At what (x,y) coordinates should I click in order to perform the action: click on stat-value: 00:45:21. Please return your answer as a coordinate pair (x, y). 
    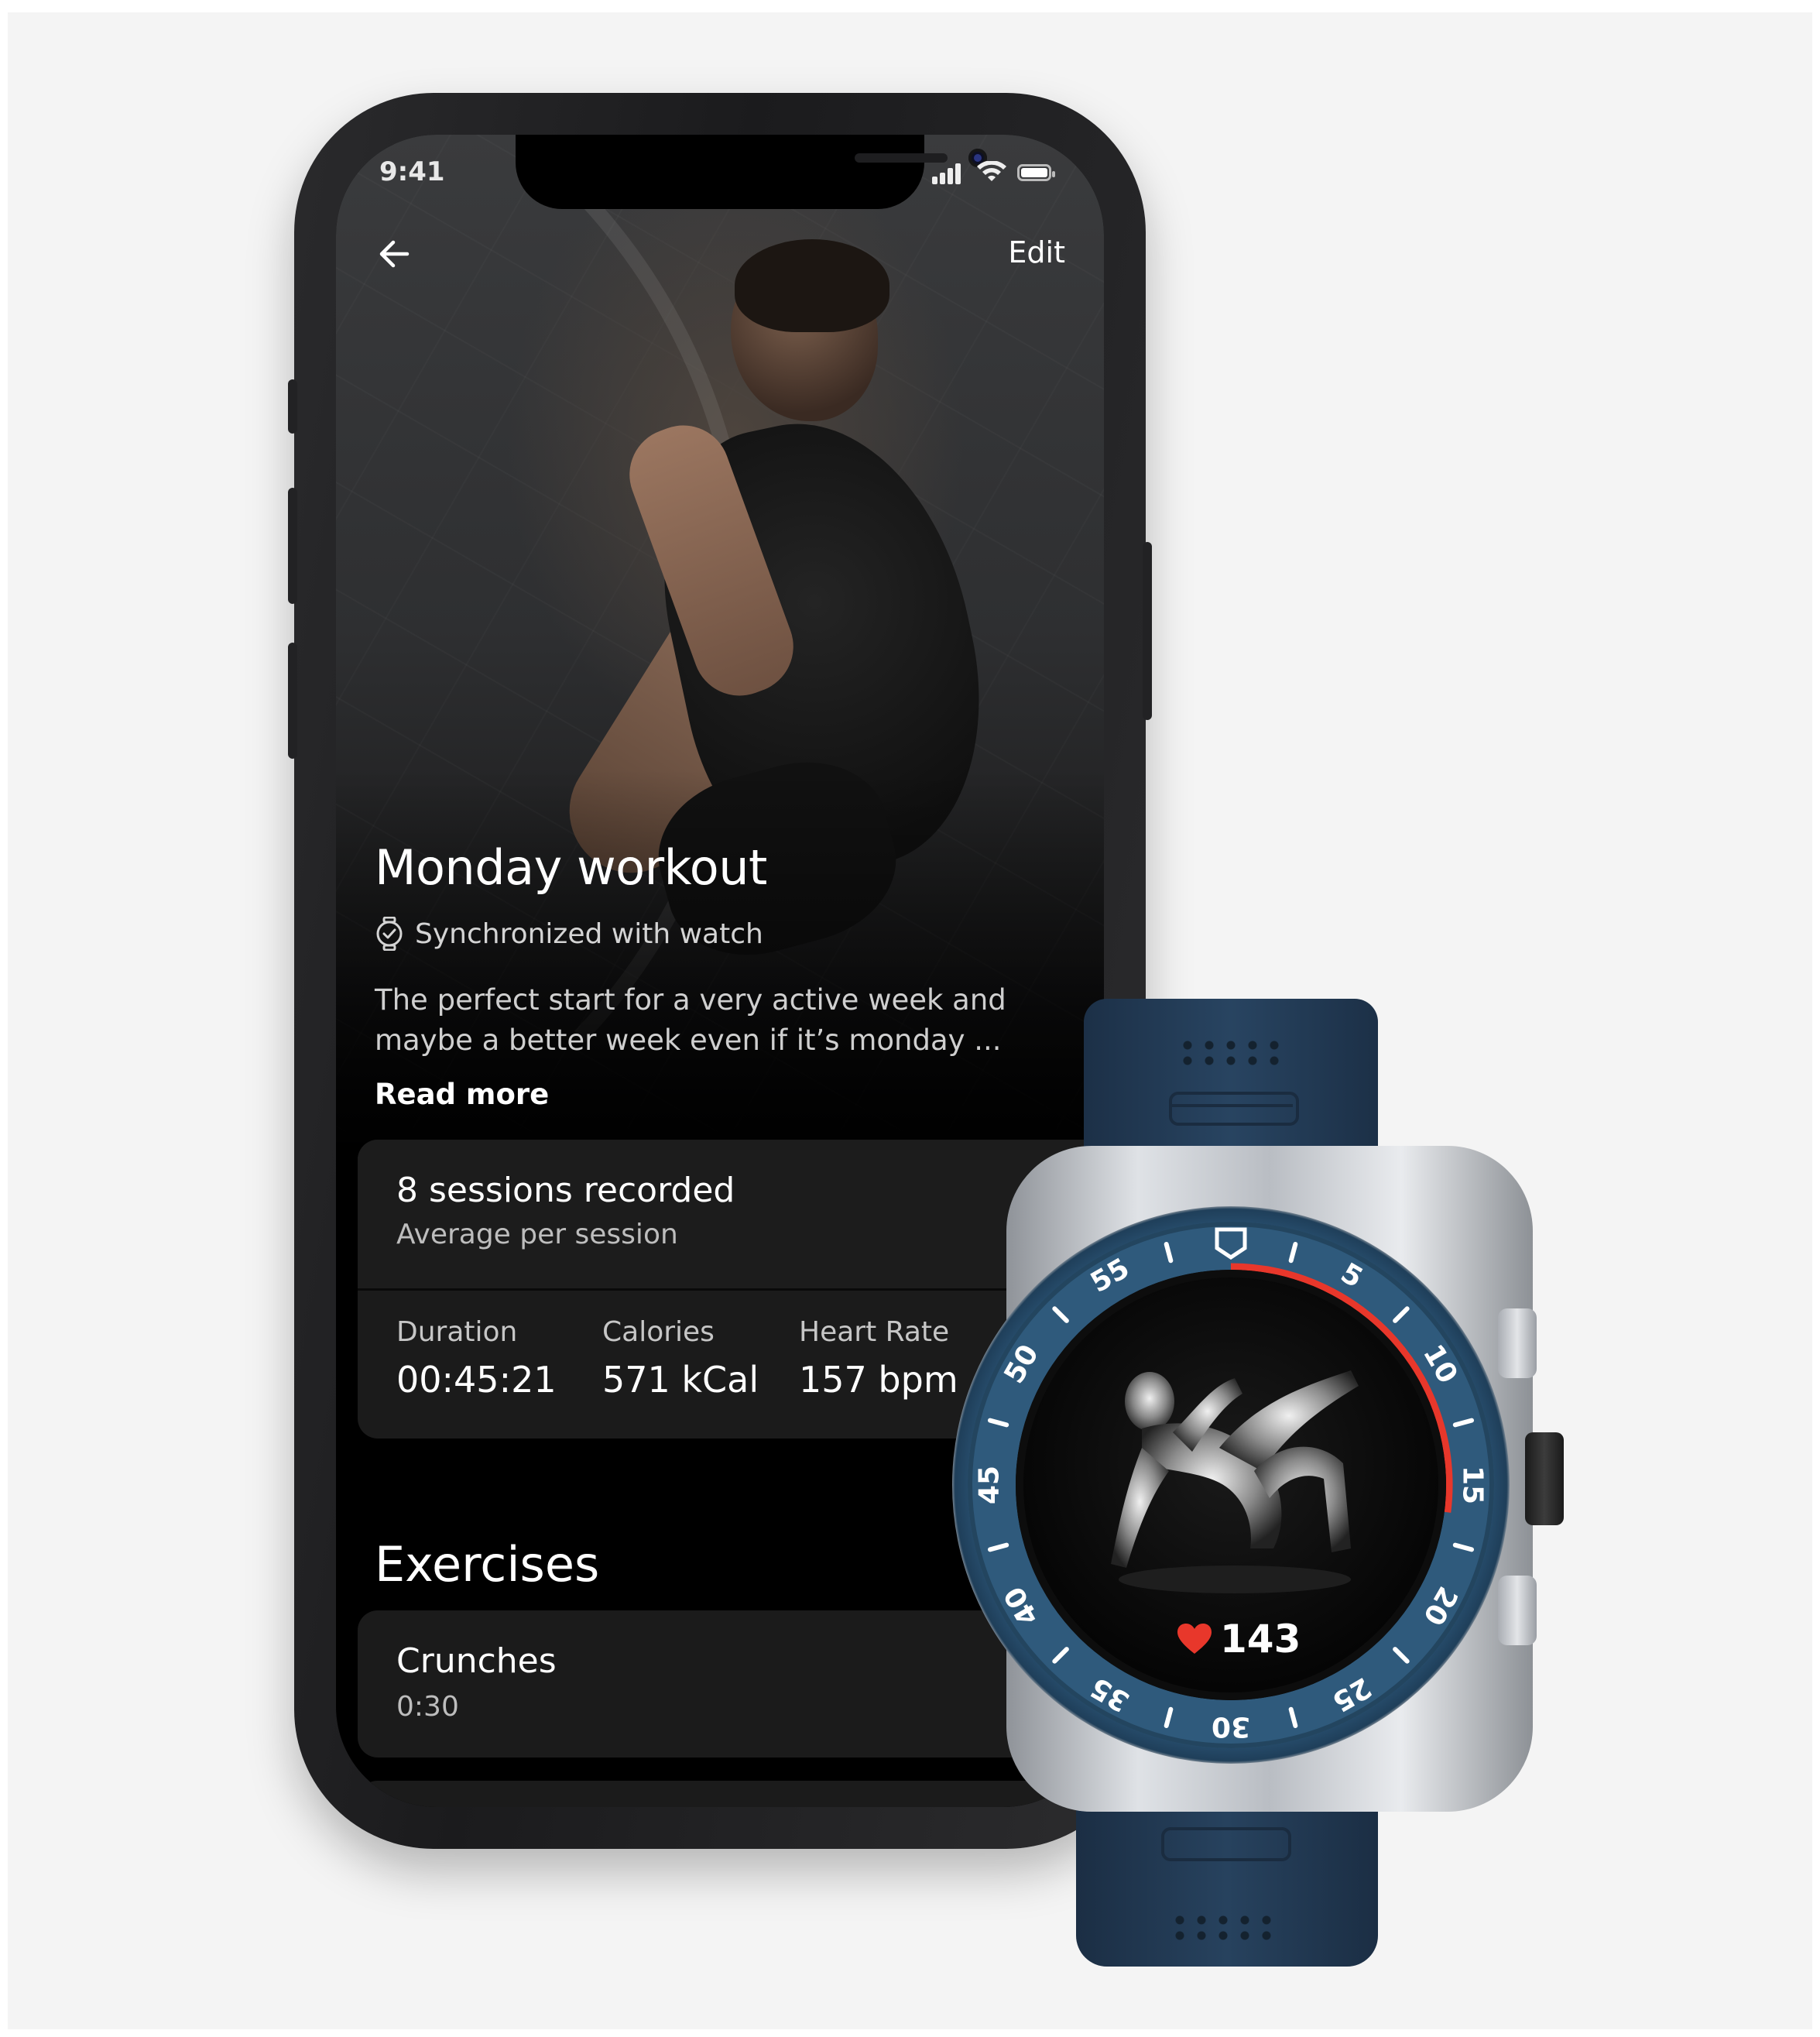
    Looking at the image, I should click on (477, 1380).